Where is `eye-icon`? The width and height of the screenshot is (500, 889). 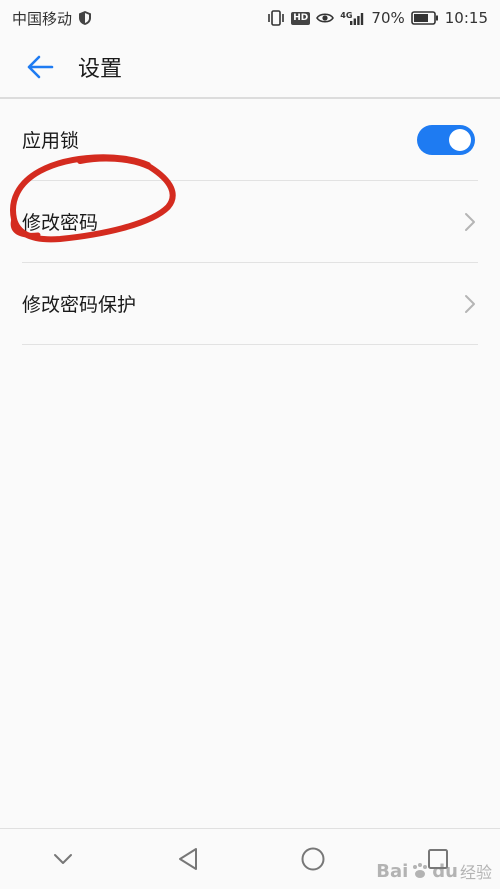
eye-icon is located at coordinates (325, 18).